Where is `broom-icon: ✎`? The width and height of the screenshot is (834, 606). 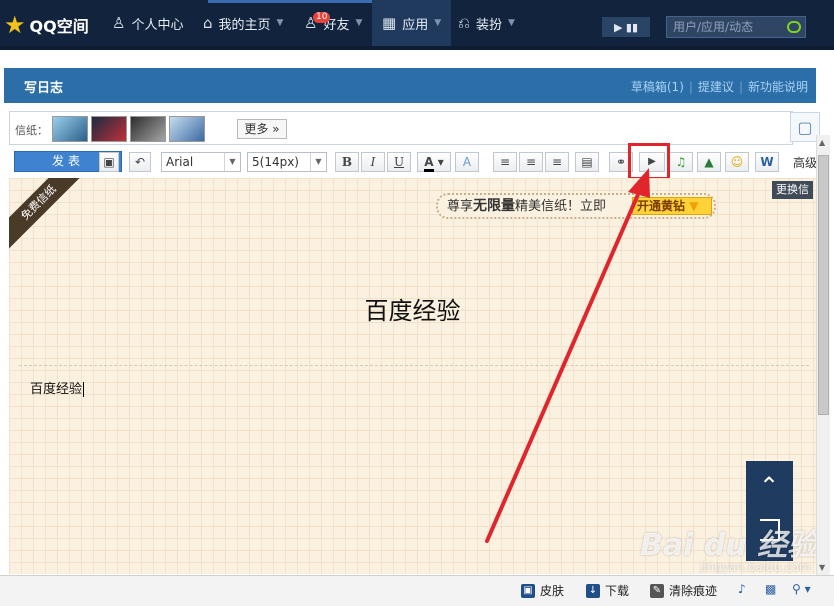
broom-icon: ✎ is located at coordinates (657, 590).